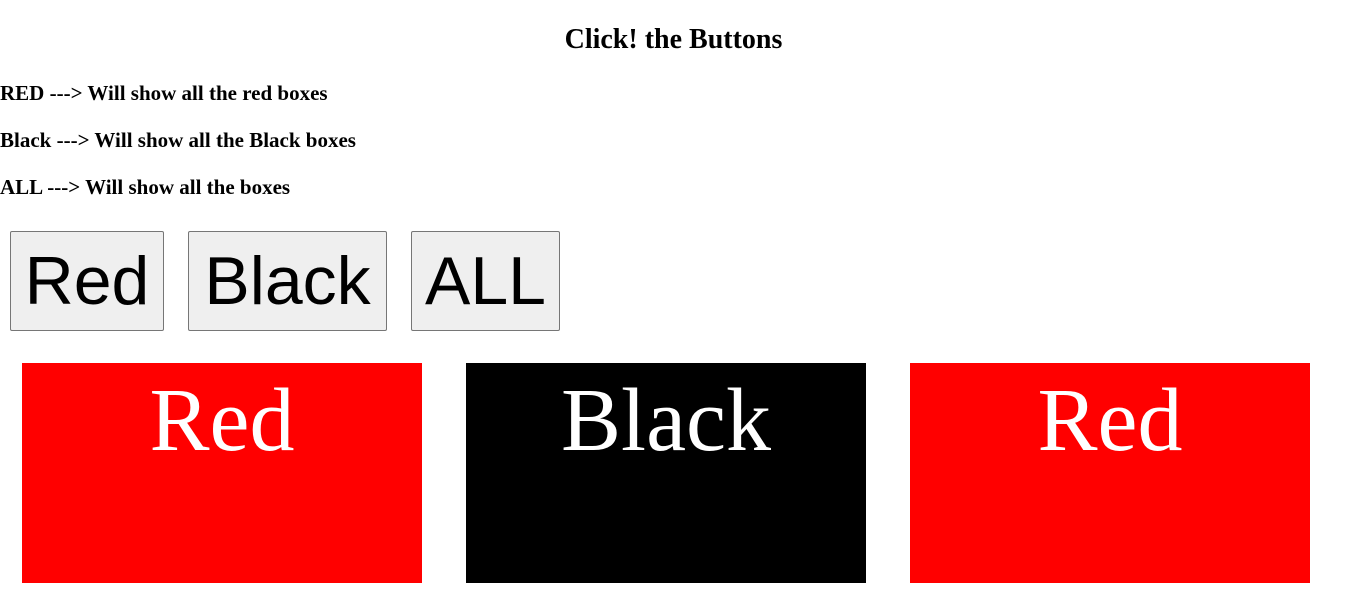 This screenshot has width=1347, height=614. What do you see at coordinates (673, 39) in the screenshot?
I see `page-title: Click! the Buttons` at bounding box center [673, 39].